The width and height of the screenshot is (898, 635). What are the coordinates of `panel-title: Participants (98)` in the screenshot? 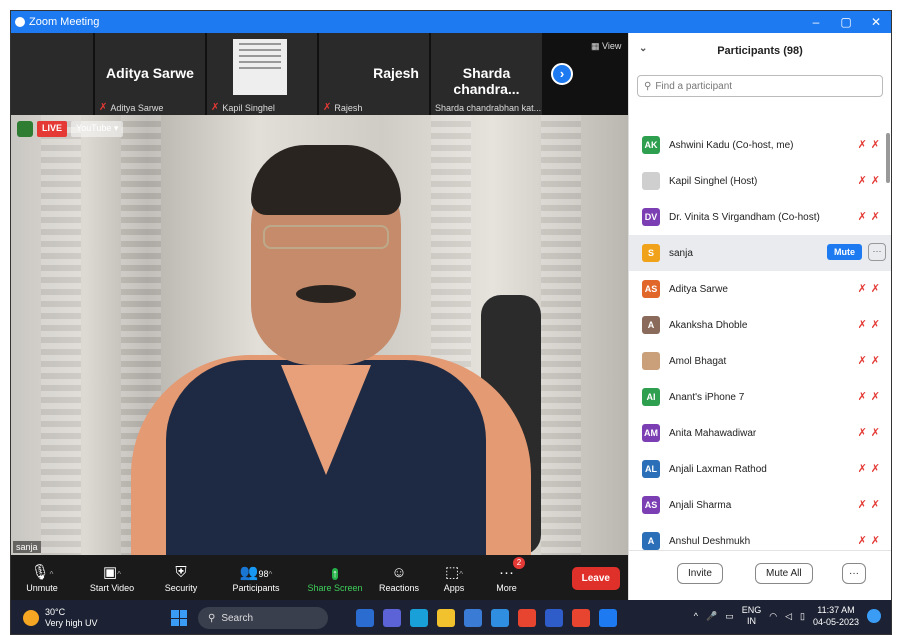 It's located at (760, 51).